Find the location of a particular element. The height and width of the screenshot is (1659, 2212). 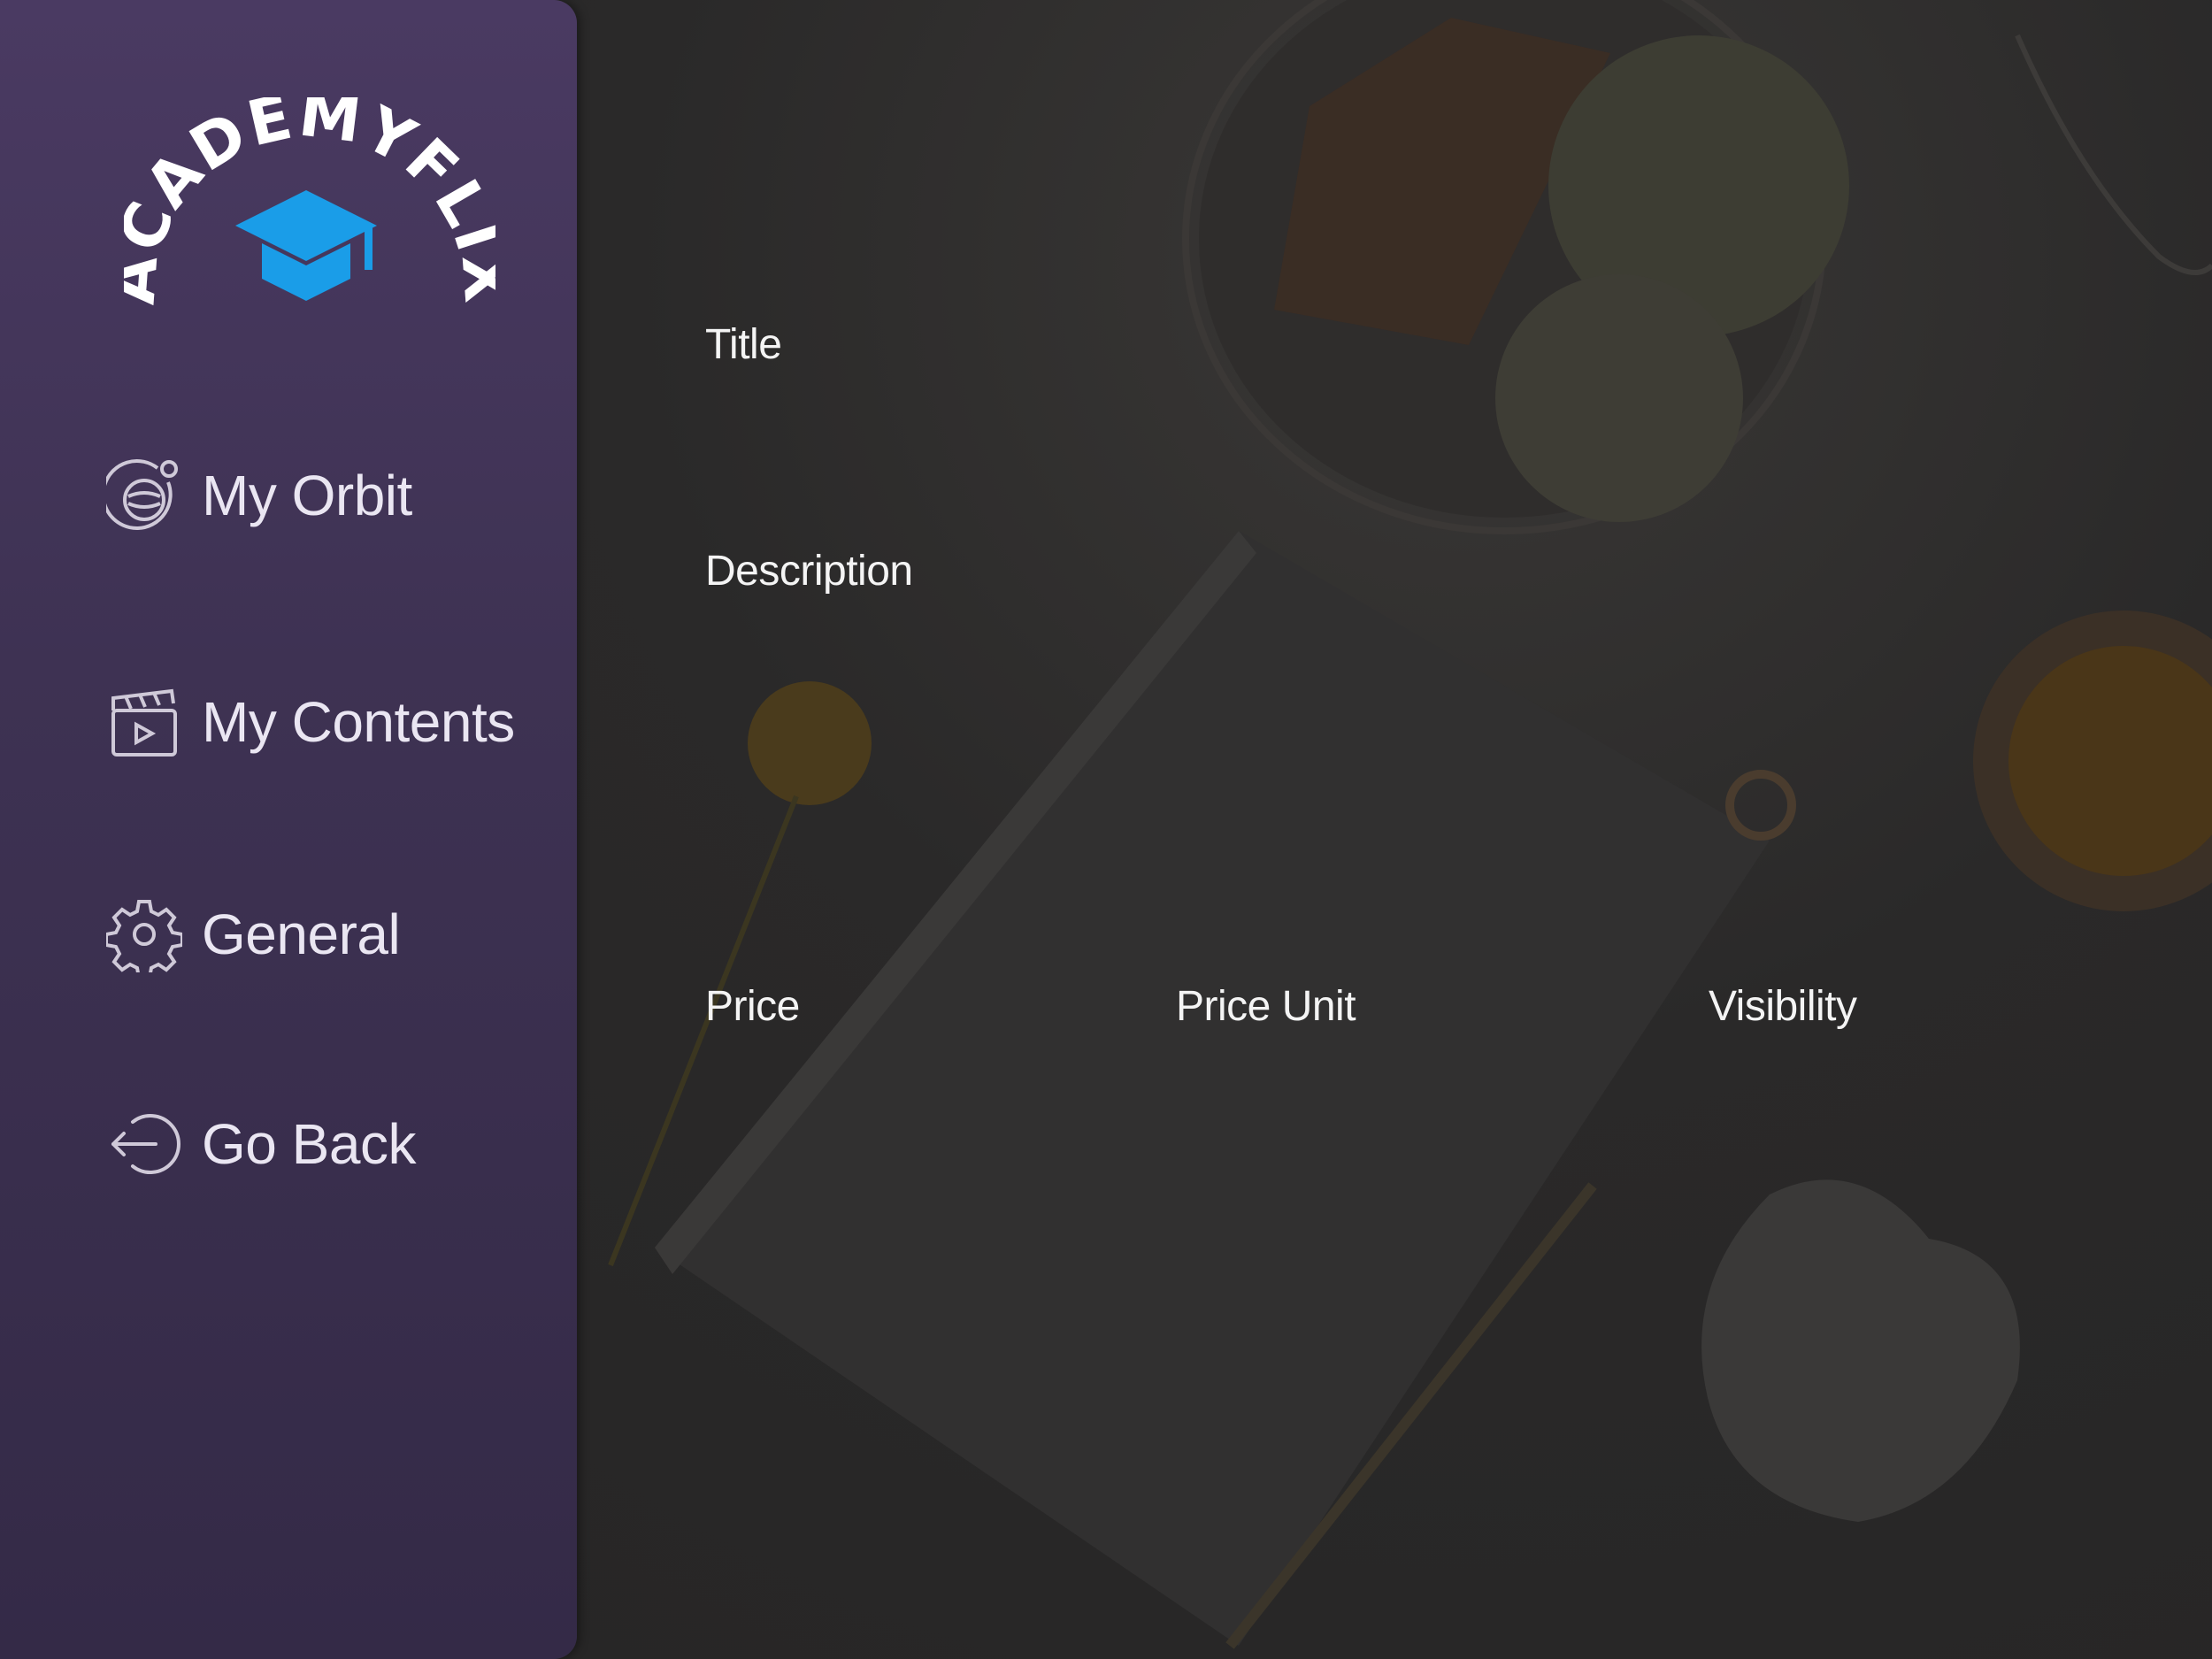

price-label: Price is located at coordinates (753, 1007).